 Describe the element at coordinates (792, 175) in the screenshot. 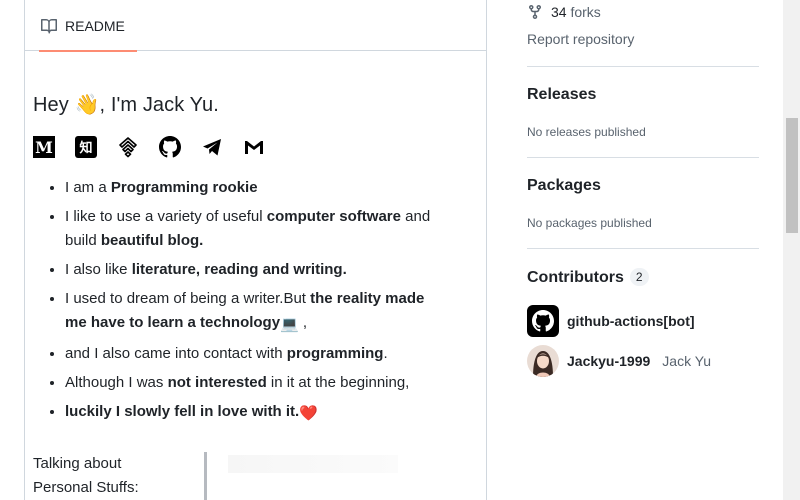

I see `scrollbar-thumb` at that location.